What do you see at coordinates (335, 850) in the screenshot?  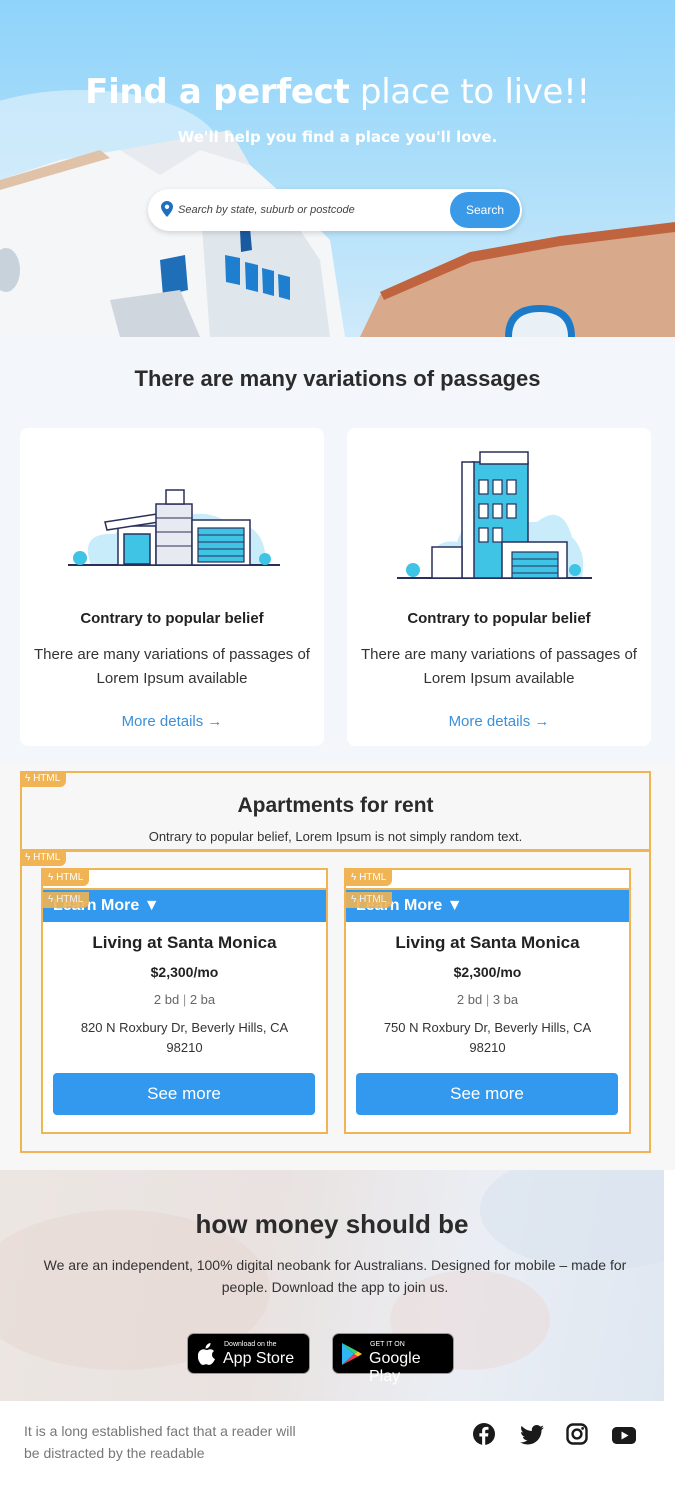 I see `block-divider` at bounding box center [335, 850].